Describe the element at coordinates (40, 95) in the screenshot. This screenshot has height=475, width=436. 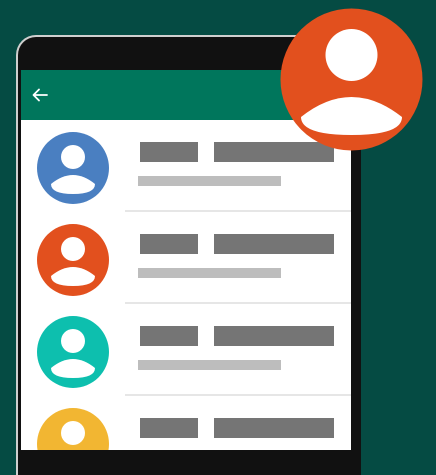
I see `back-arrow-icon` at that location.